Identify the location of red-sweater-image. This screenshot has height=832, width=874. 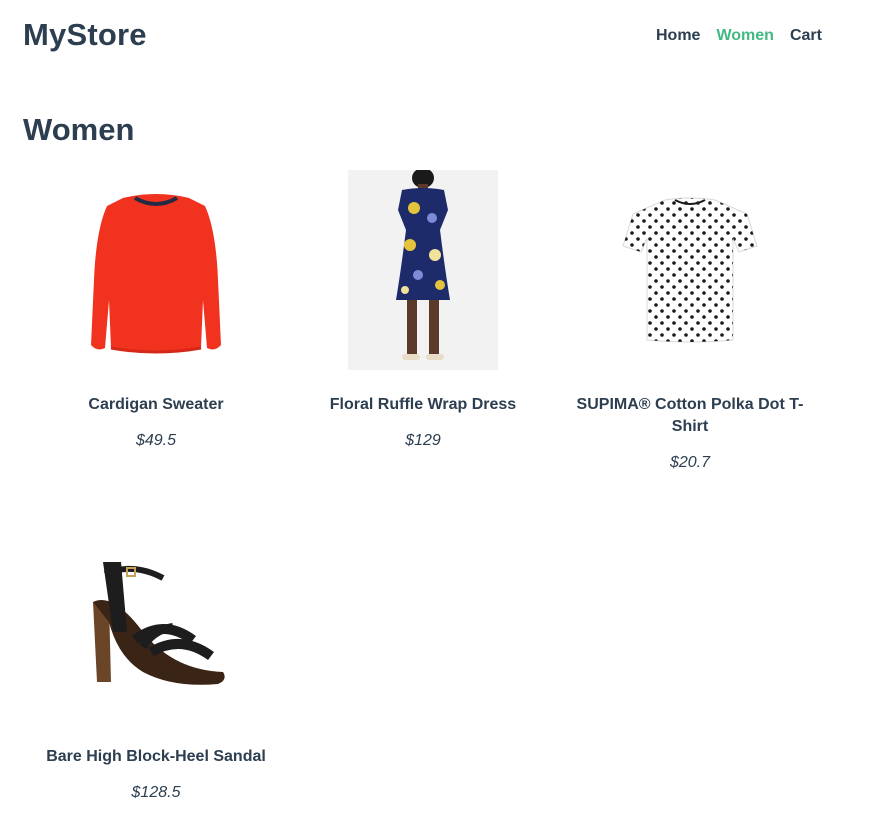
(156, 270).